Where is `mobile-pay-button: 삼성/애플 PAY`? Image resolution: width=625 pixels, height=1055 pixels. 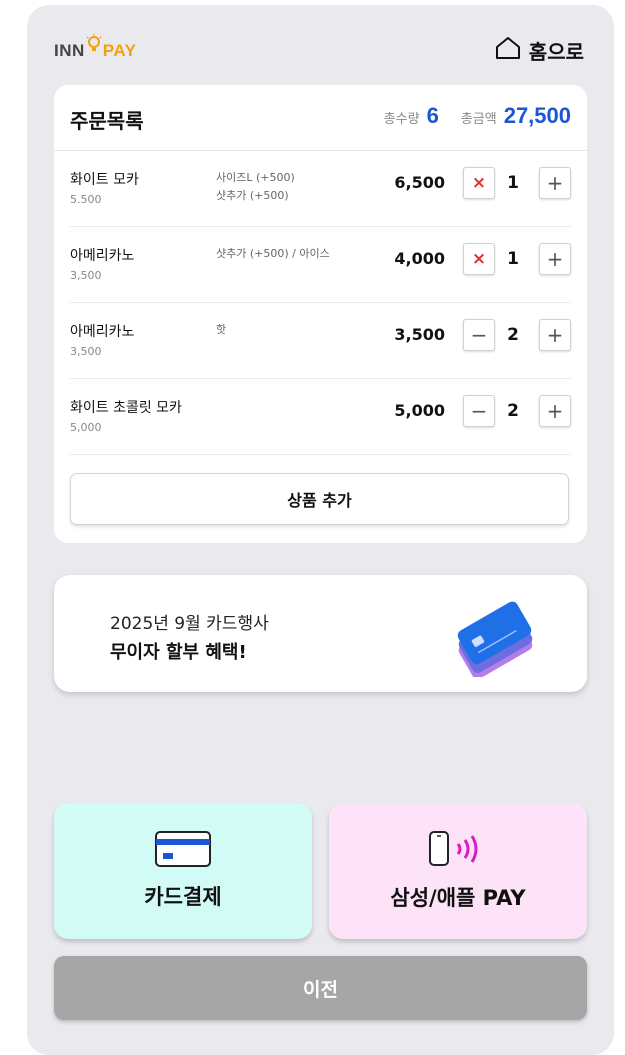
mobile-pay-button: 삼성/애플 PAY is located at coordinates (458, 871).